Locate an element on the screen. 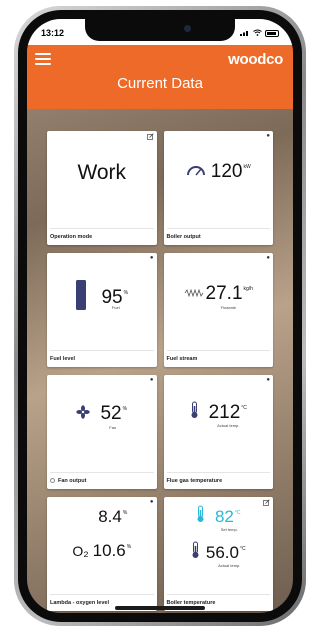  lambda-value: 8.4% is located at coordinates (113, 516).